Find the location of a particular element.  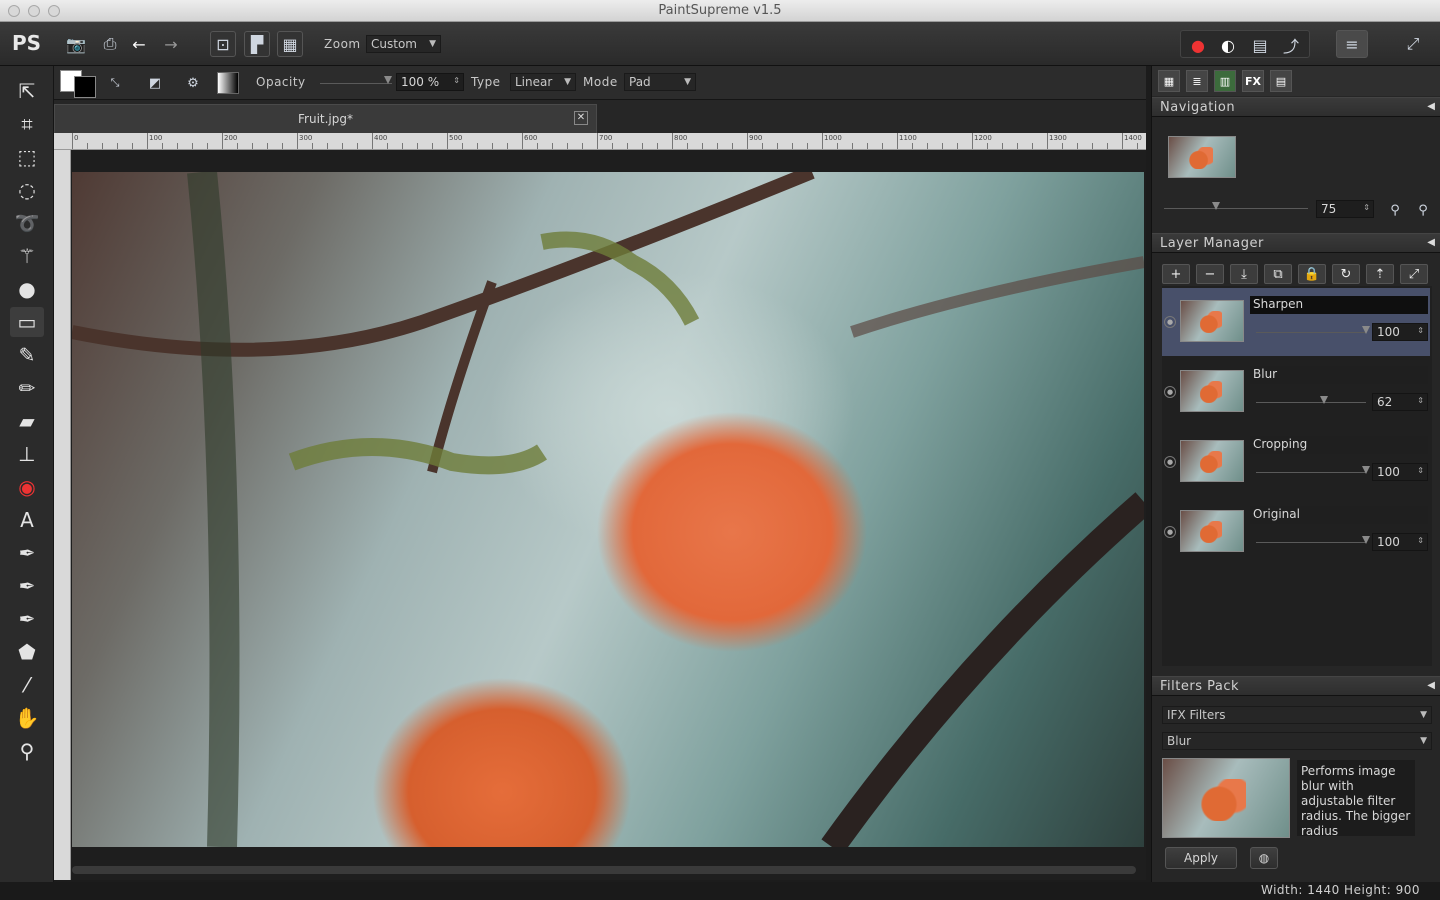

close-tab-icon: ✕ is located at coordinates (581, 118).